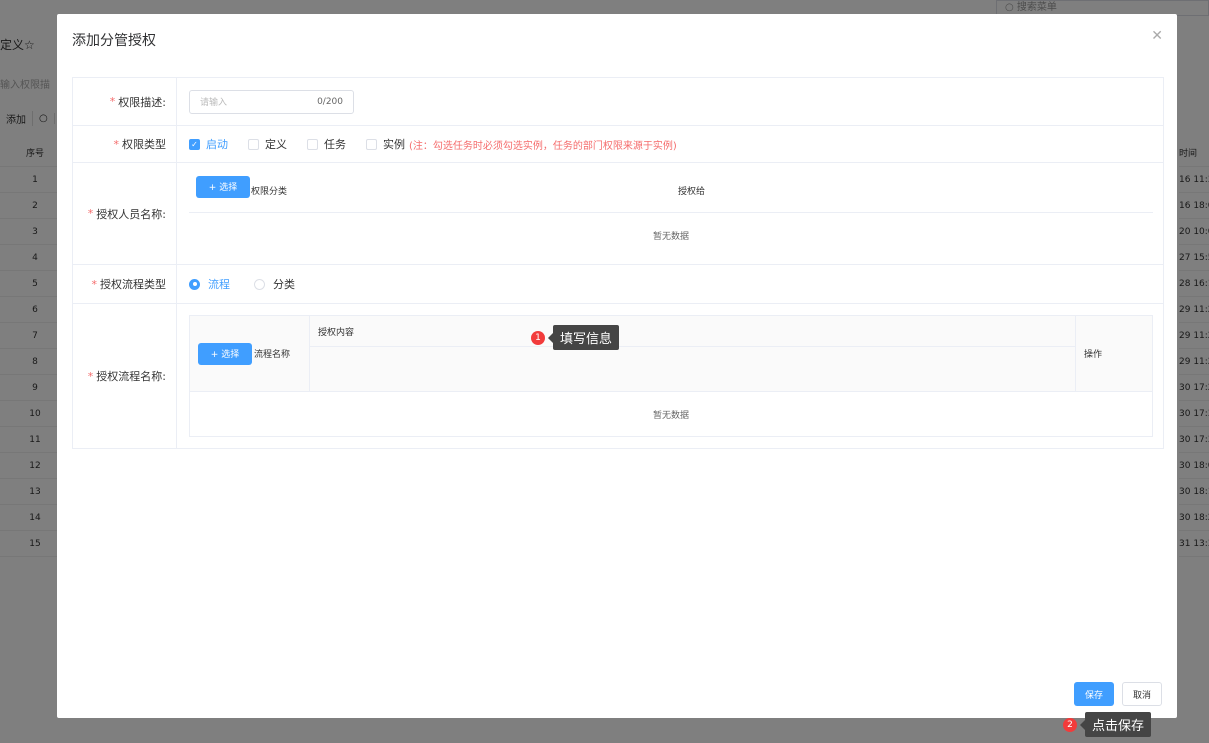  What do you see at coordinates (692, 331) in the screenshot?
I see `col-auth-content: 授权内容` at bounding box center [692, 331].